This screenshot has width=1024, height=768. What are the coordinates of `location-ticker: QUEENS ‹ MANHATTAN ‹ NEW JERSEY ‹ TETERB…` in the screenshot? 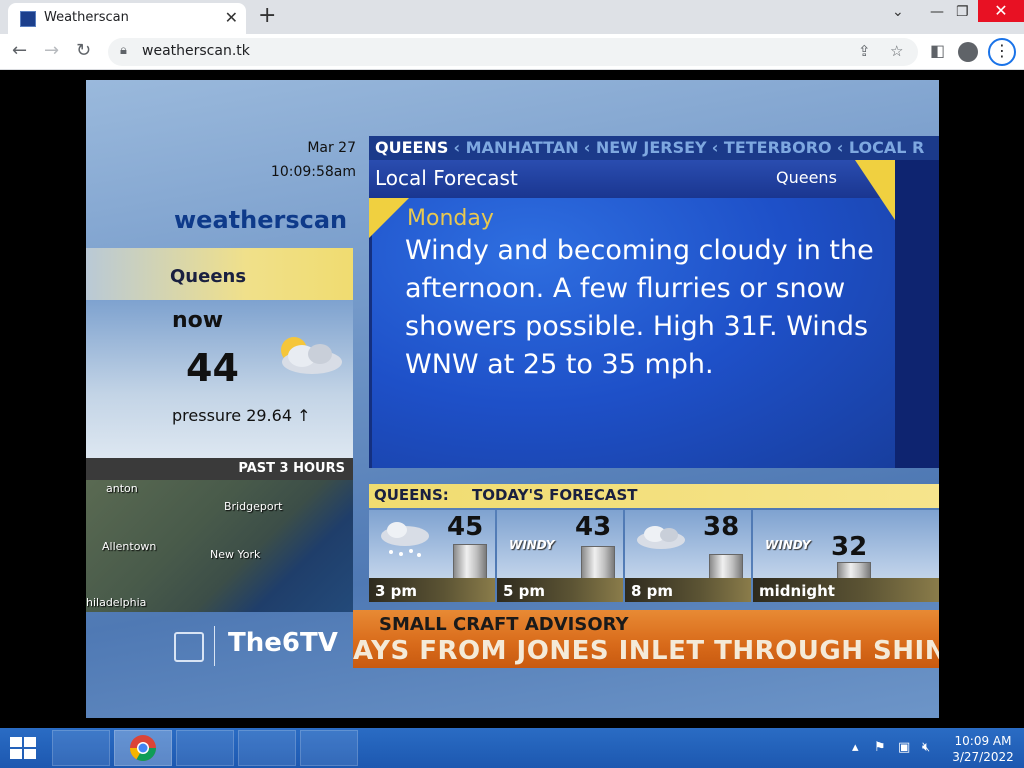 It's located at (654, 148).